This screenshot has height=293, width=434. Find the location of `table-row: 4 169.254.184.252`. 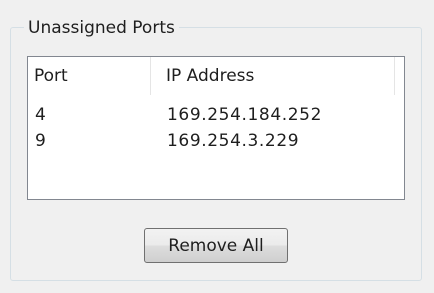

table-row: 4 169.254.184.252 is located at coordinates (216, 115).